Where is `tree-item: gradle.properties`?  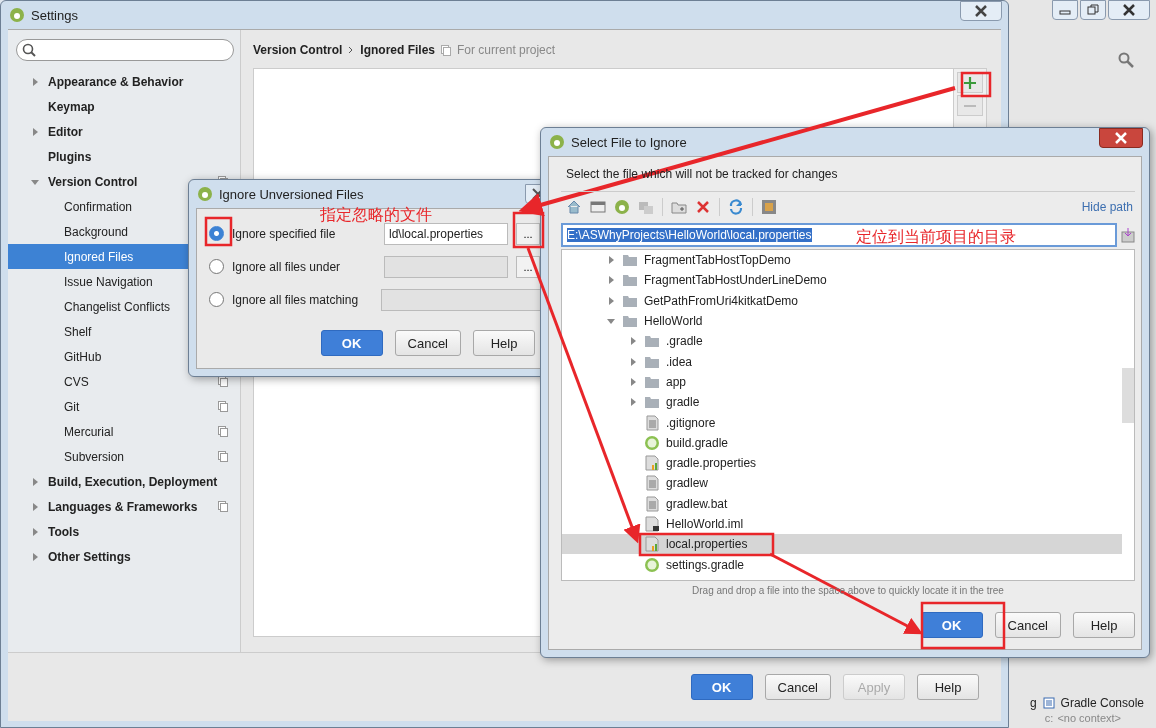 tree-item: gradle.properties is located at coordinates (711, 463).